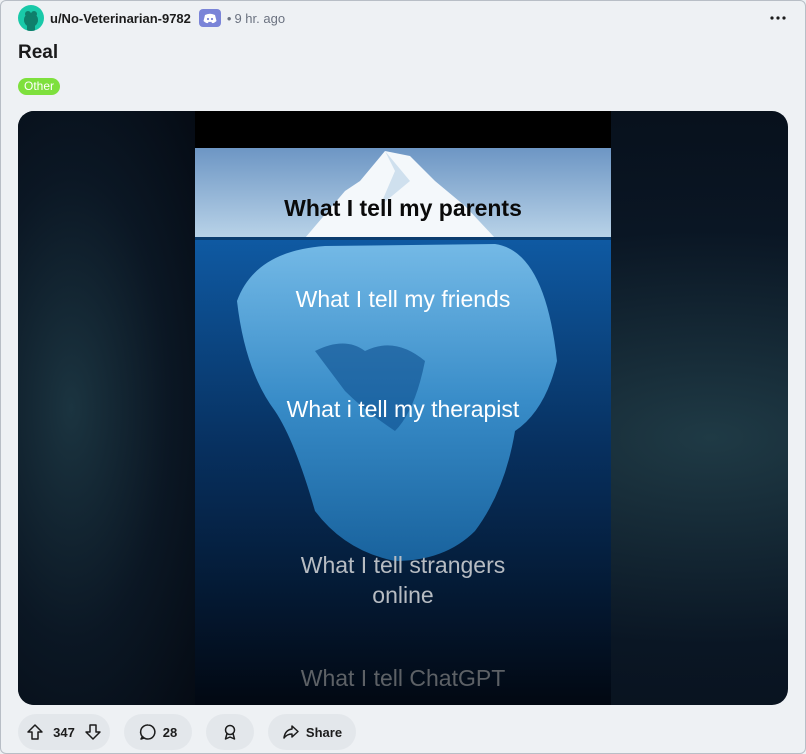 The image size is (806, 754). What do you see at coordinates (35, 732) in the screenshot?
I see `upvote-icon` at bounding box center [35, 732].